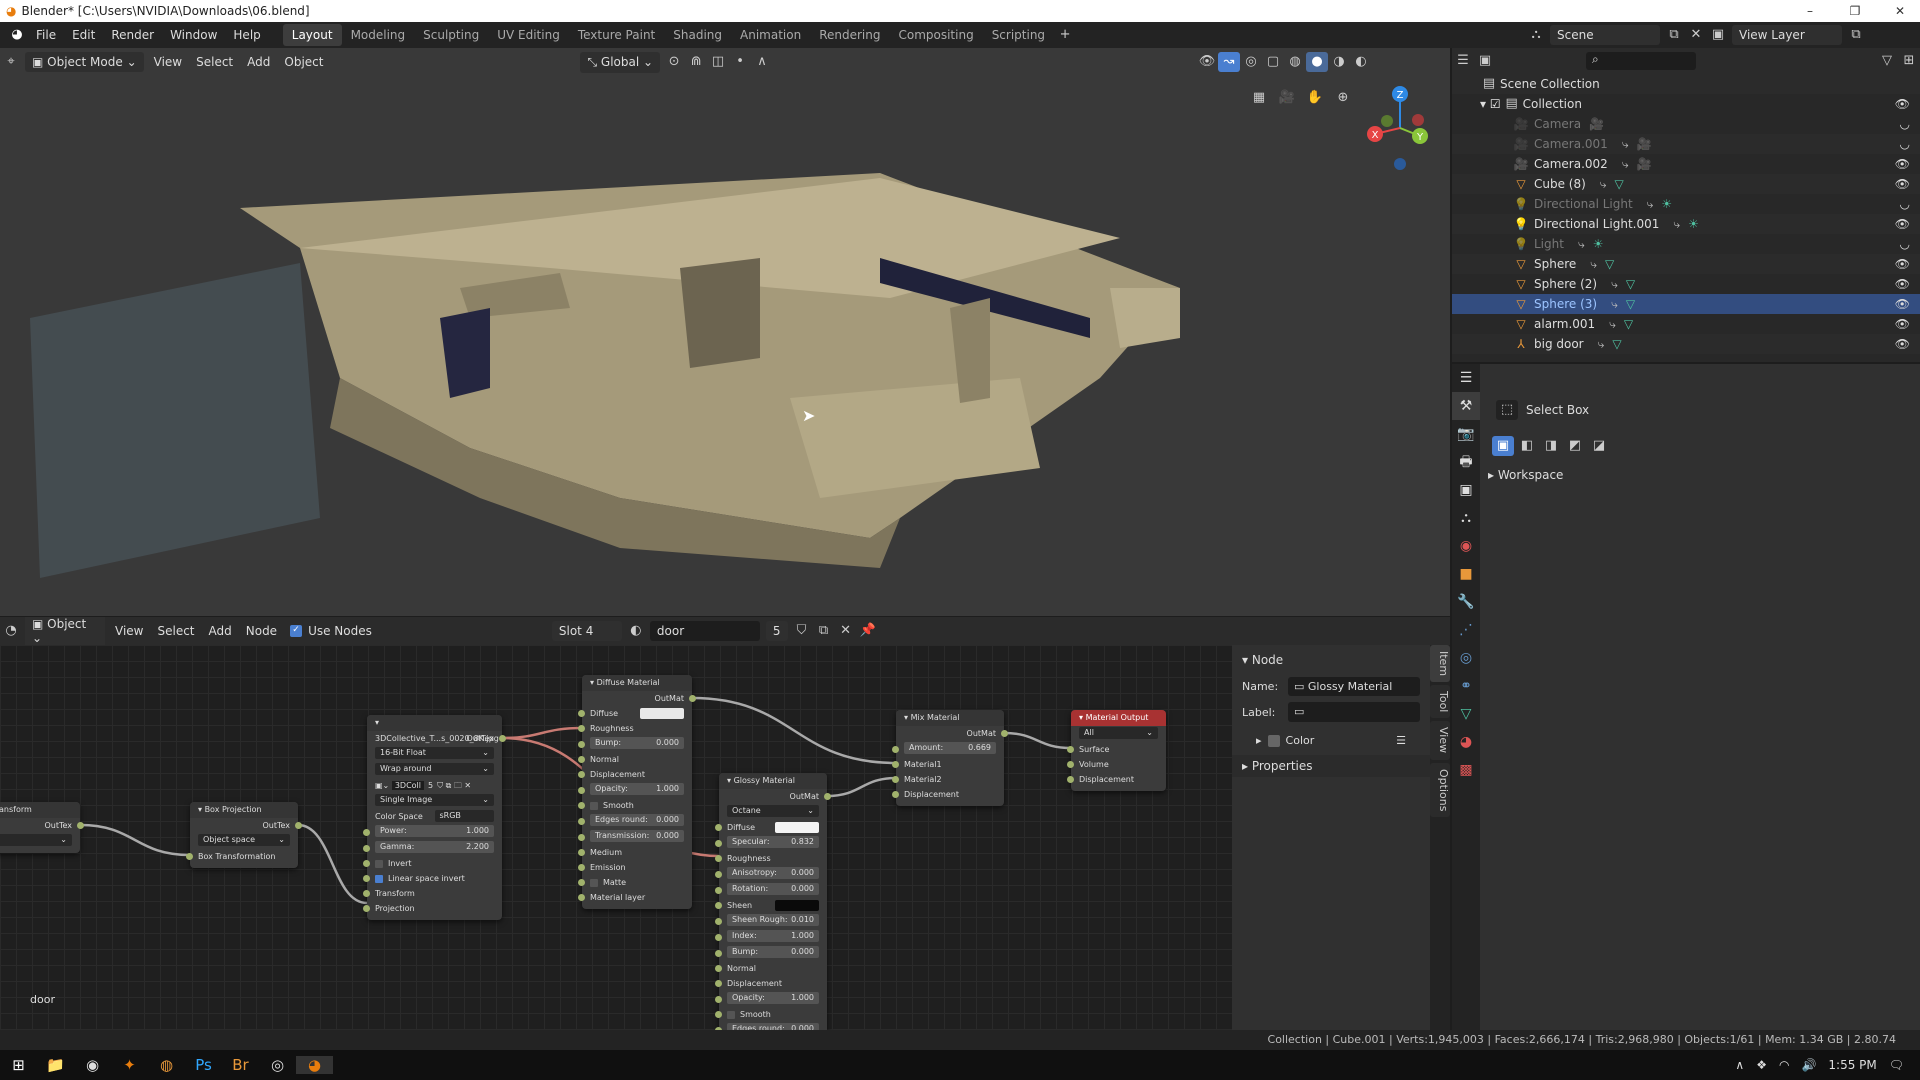 The height and width of the screenshot is (1080, 1920). Describe the element at coordinates (11, 631) in the screenshot. I see `editor-type-icon: ◔` at that location.